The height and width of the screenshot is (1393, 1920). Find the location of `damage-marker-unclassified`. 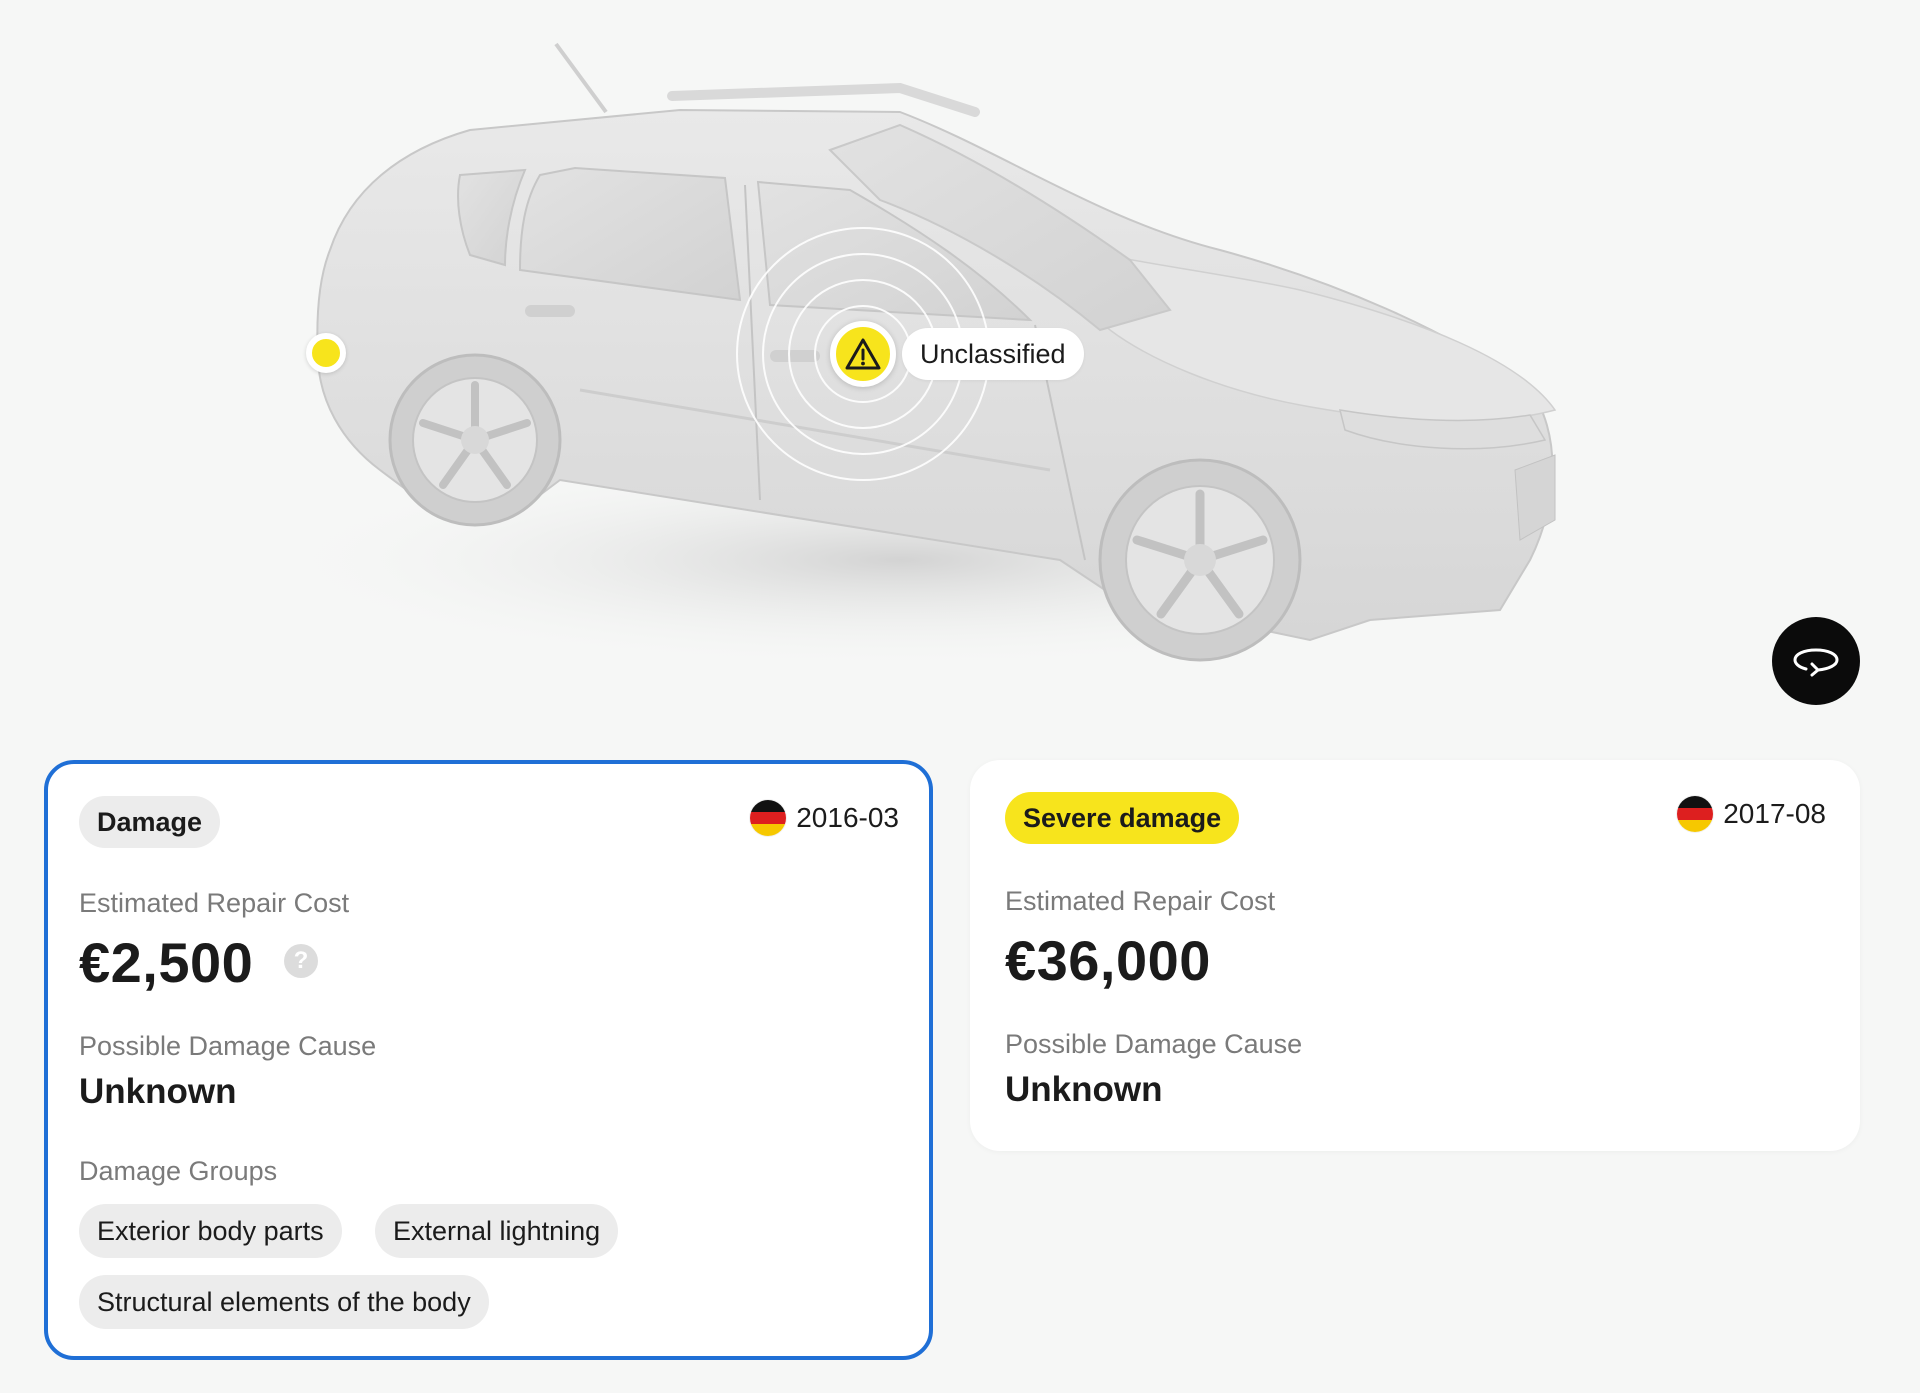

damage-marker-unclassified is located at coordinates (863, 354).